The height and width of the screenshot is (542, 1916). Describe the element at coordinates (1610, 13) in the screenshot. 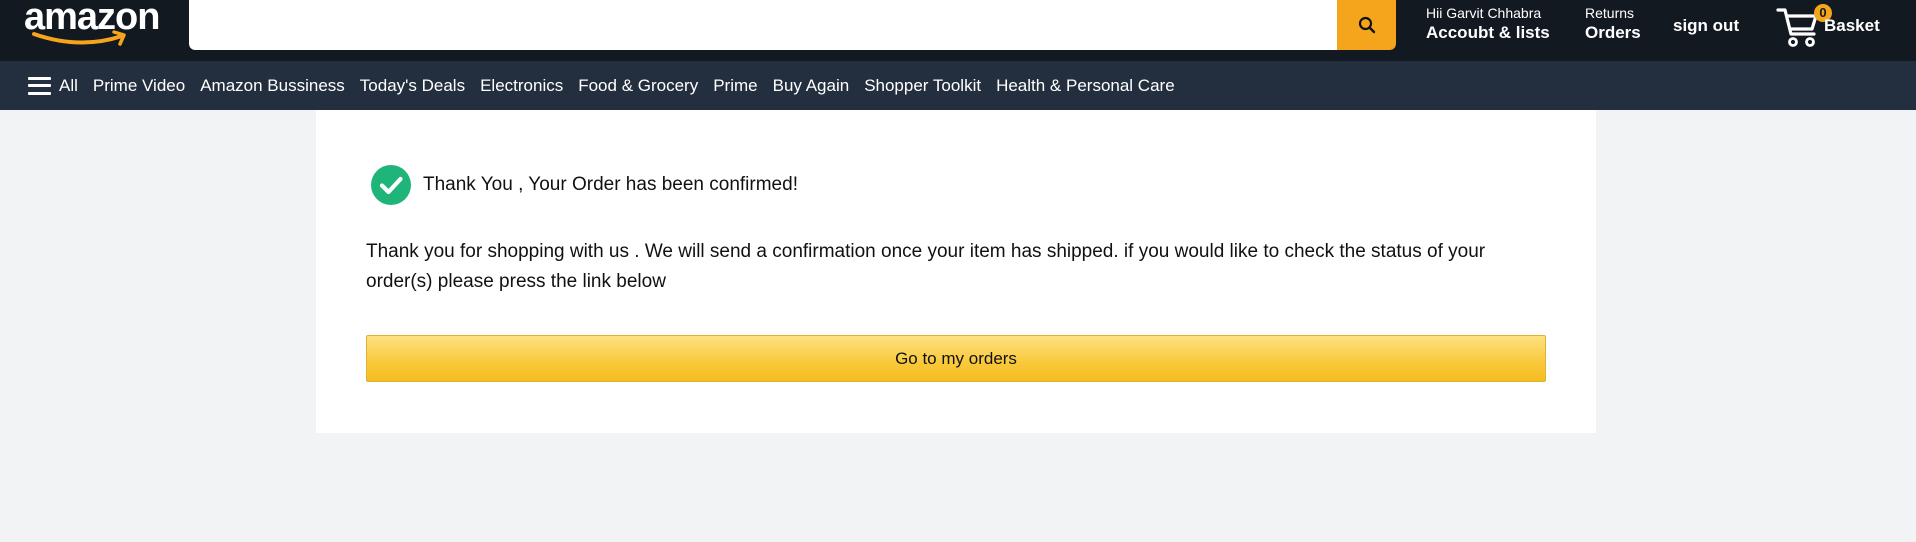

I see `returns-label: Returns` at that location.